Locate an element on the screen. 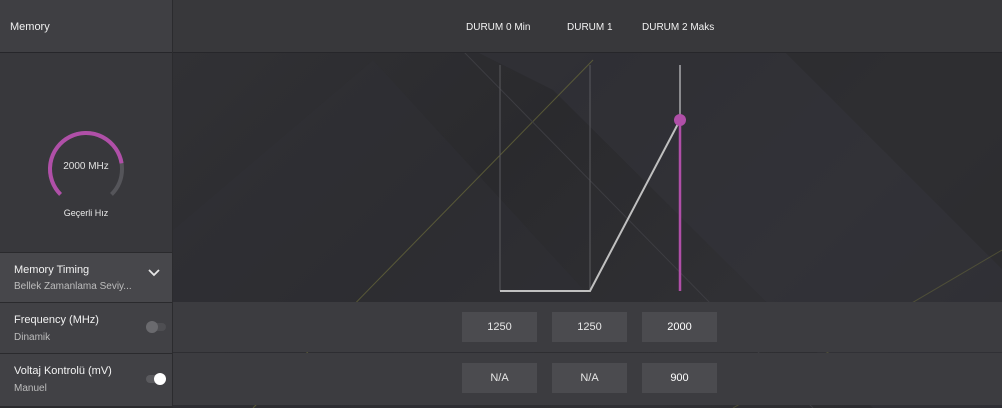 This screenshot has width=1002, height=408. memory-timing-title: Memory Timing is located at coordinates (52, 270).